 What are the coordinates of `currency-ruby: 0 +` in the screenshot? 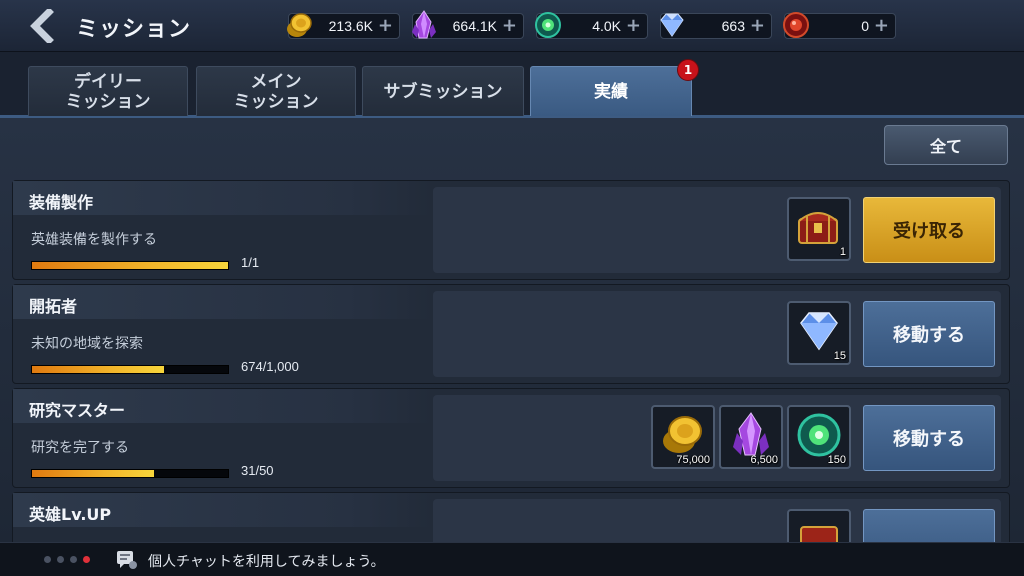 It's located at (839, 25).